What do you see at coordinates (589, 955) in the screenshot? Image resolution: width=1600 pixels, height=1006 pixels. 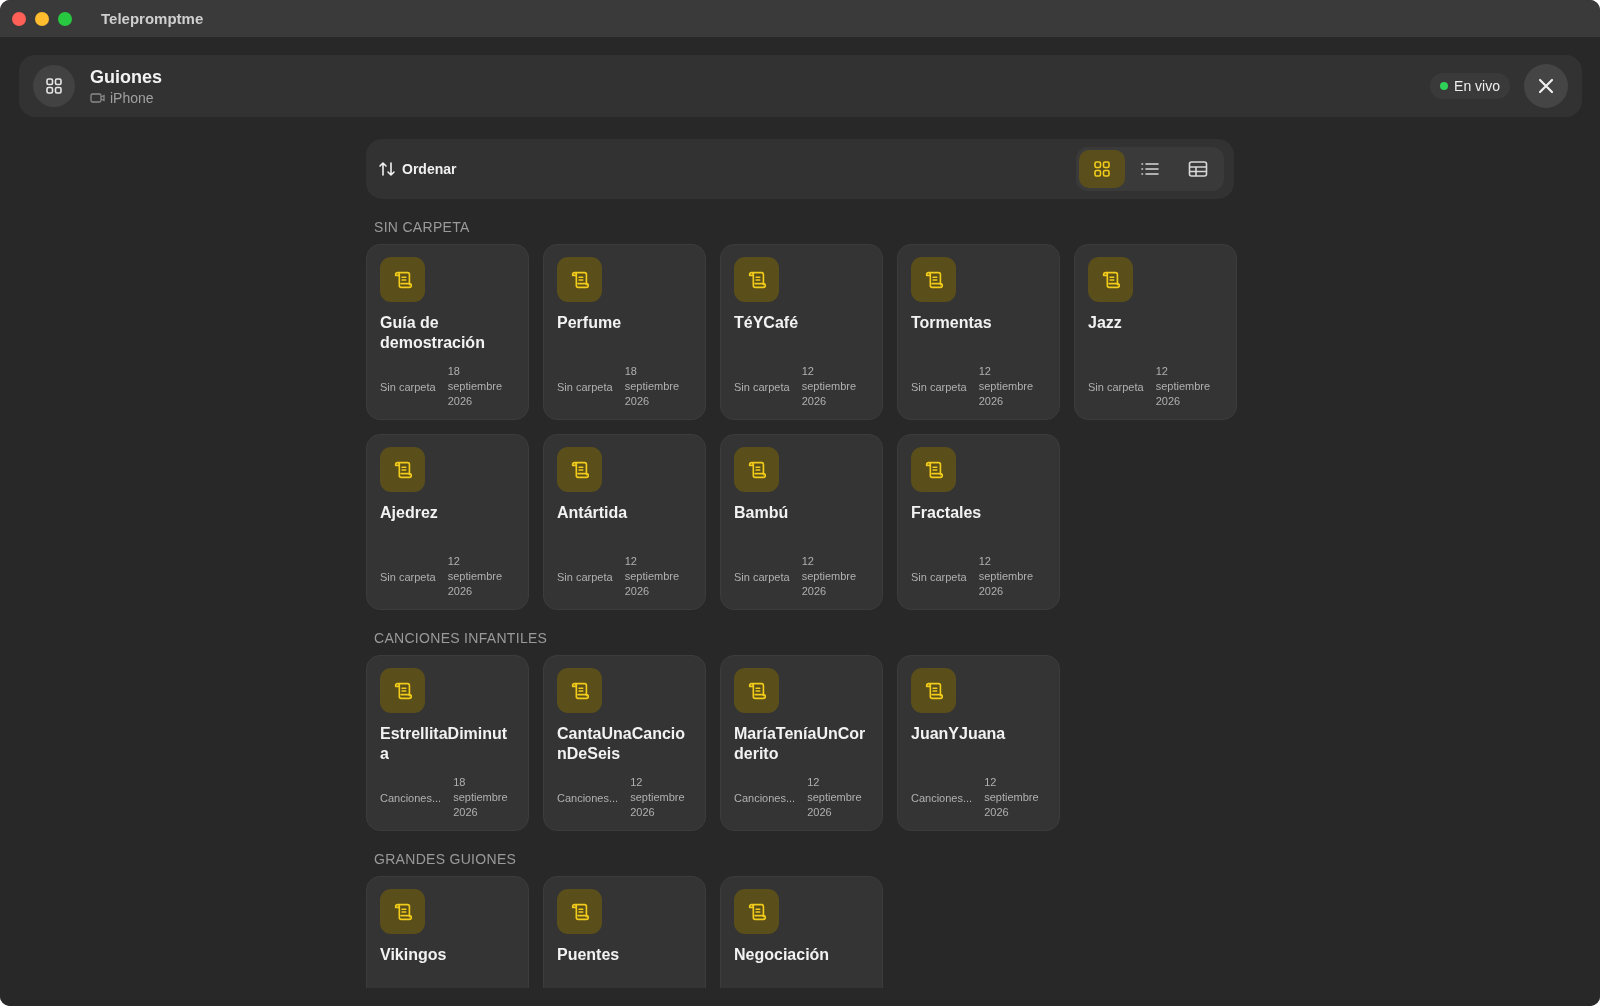 I see `script-title: Puentes` at bounding box center [589, 955].